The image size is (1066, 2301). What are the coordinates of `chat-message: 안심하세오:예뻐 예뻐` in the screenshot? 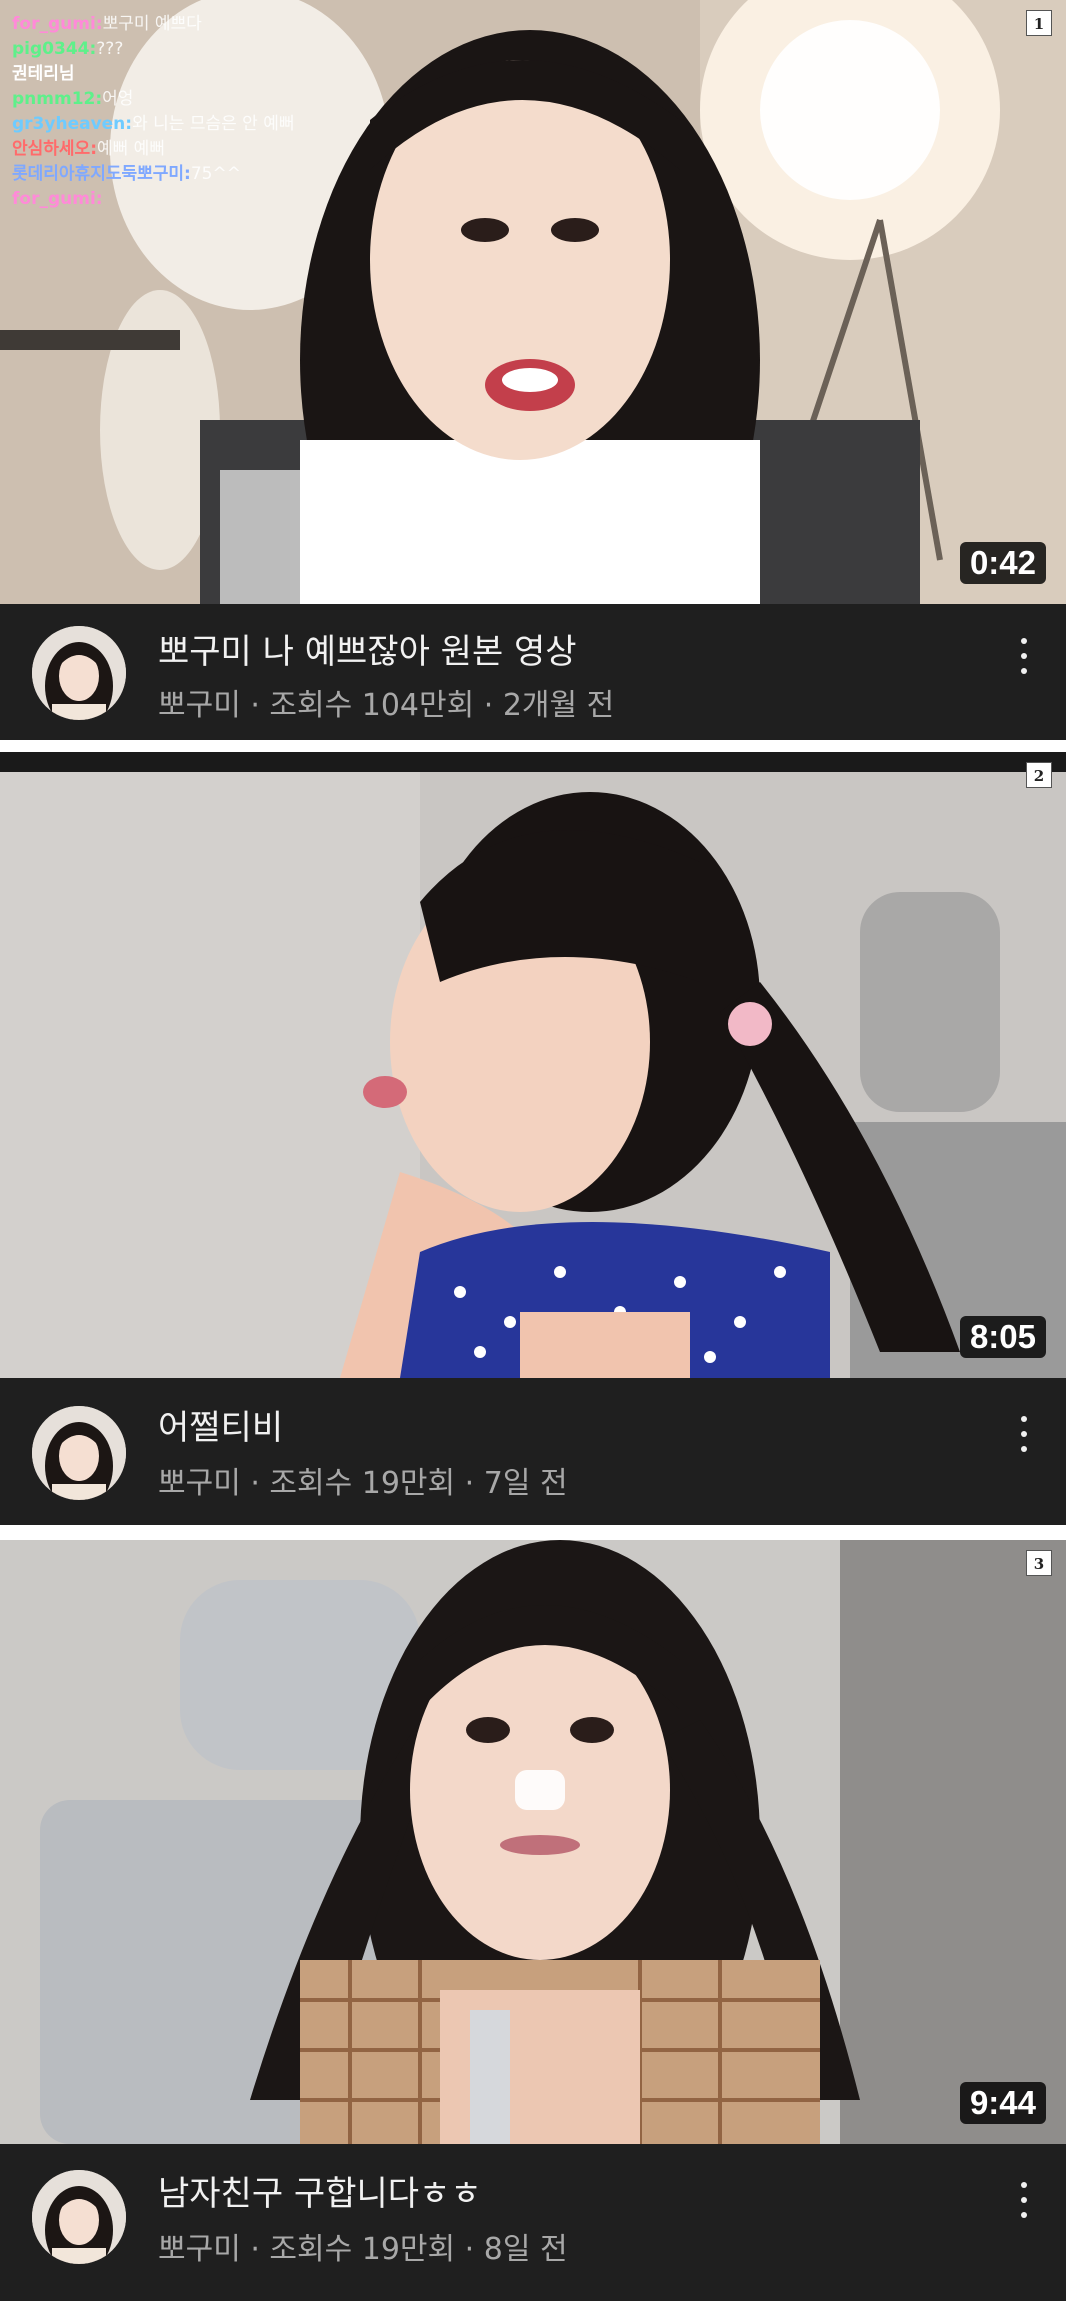 It's located at (153, 149).